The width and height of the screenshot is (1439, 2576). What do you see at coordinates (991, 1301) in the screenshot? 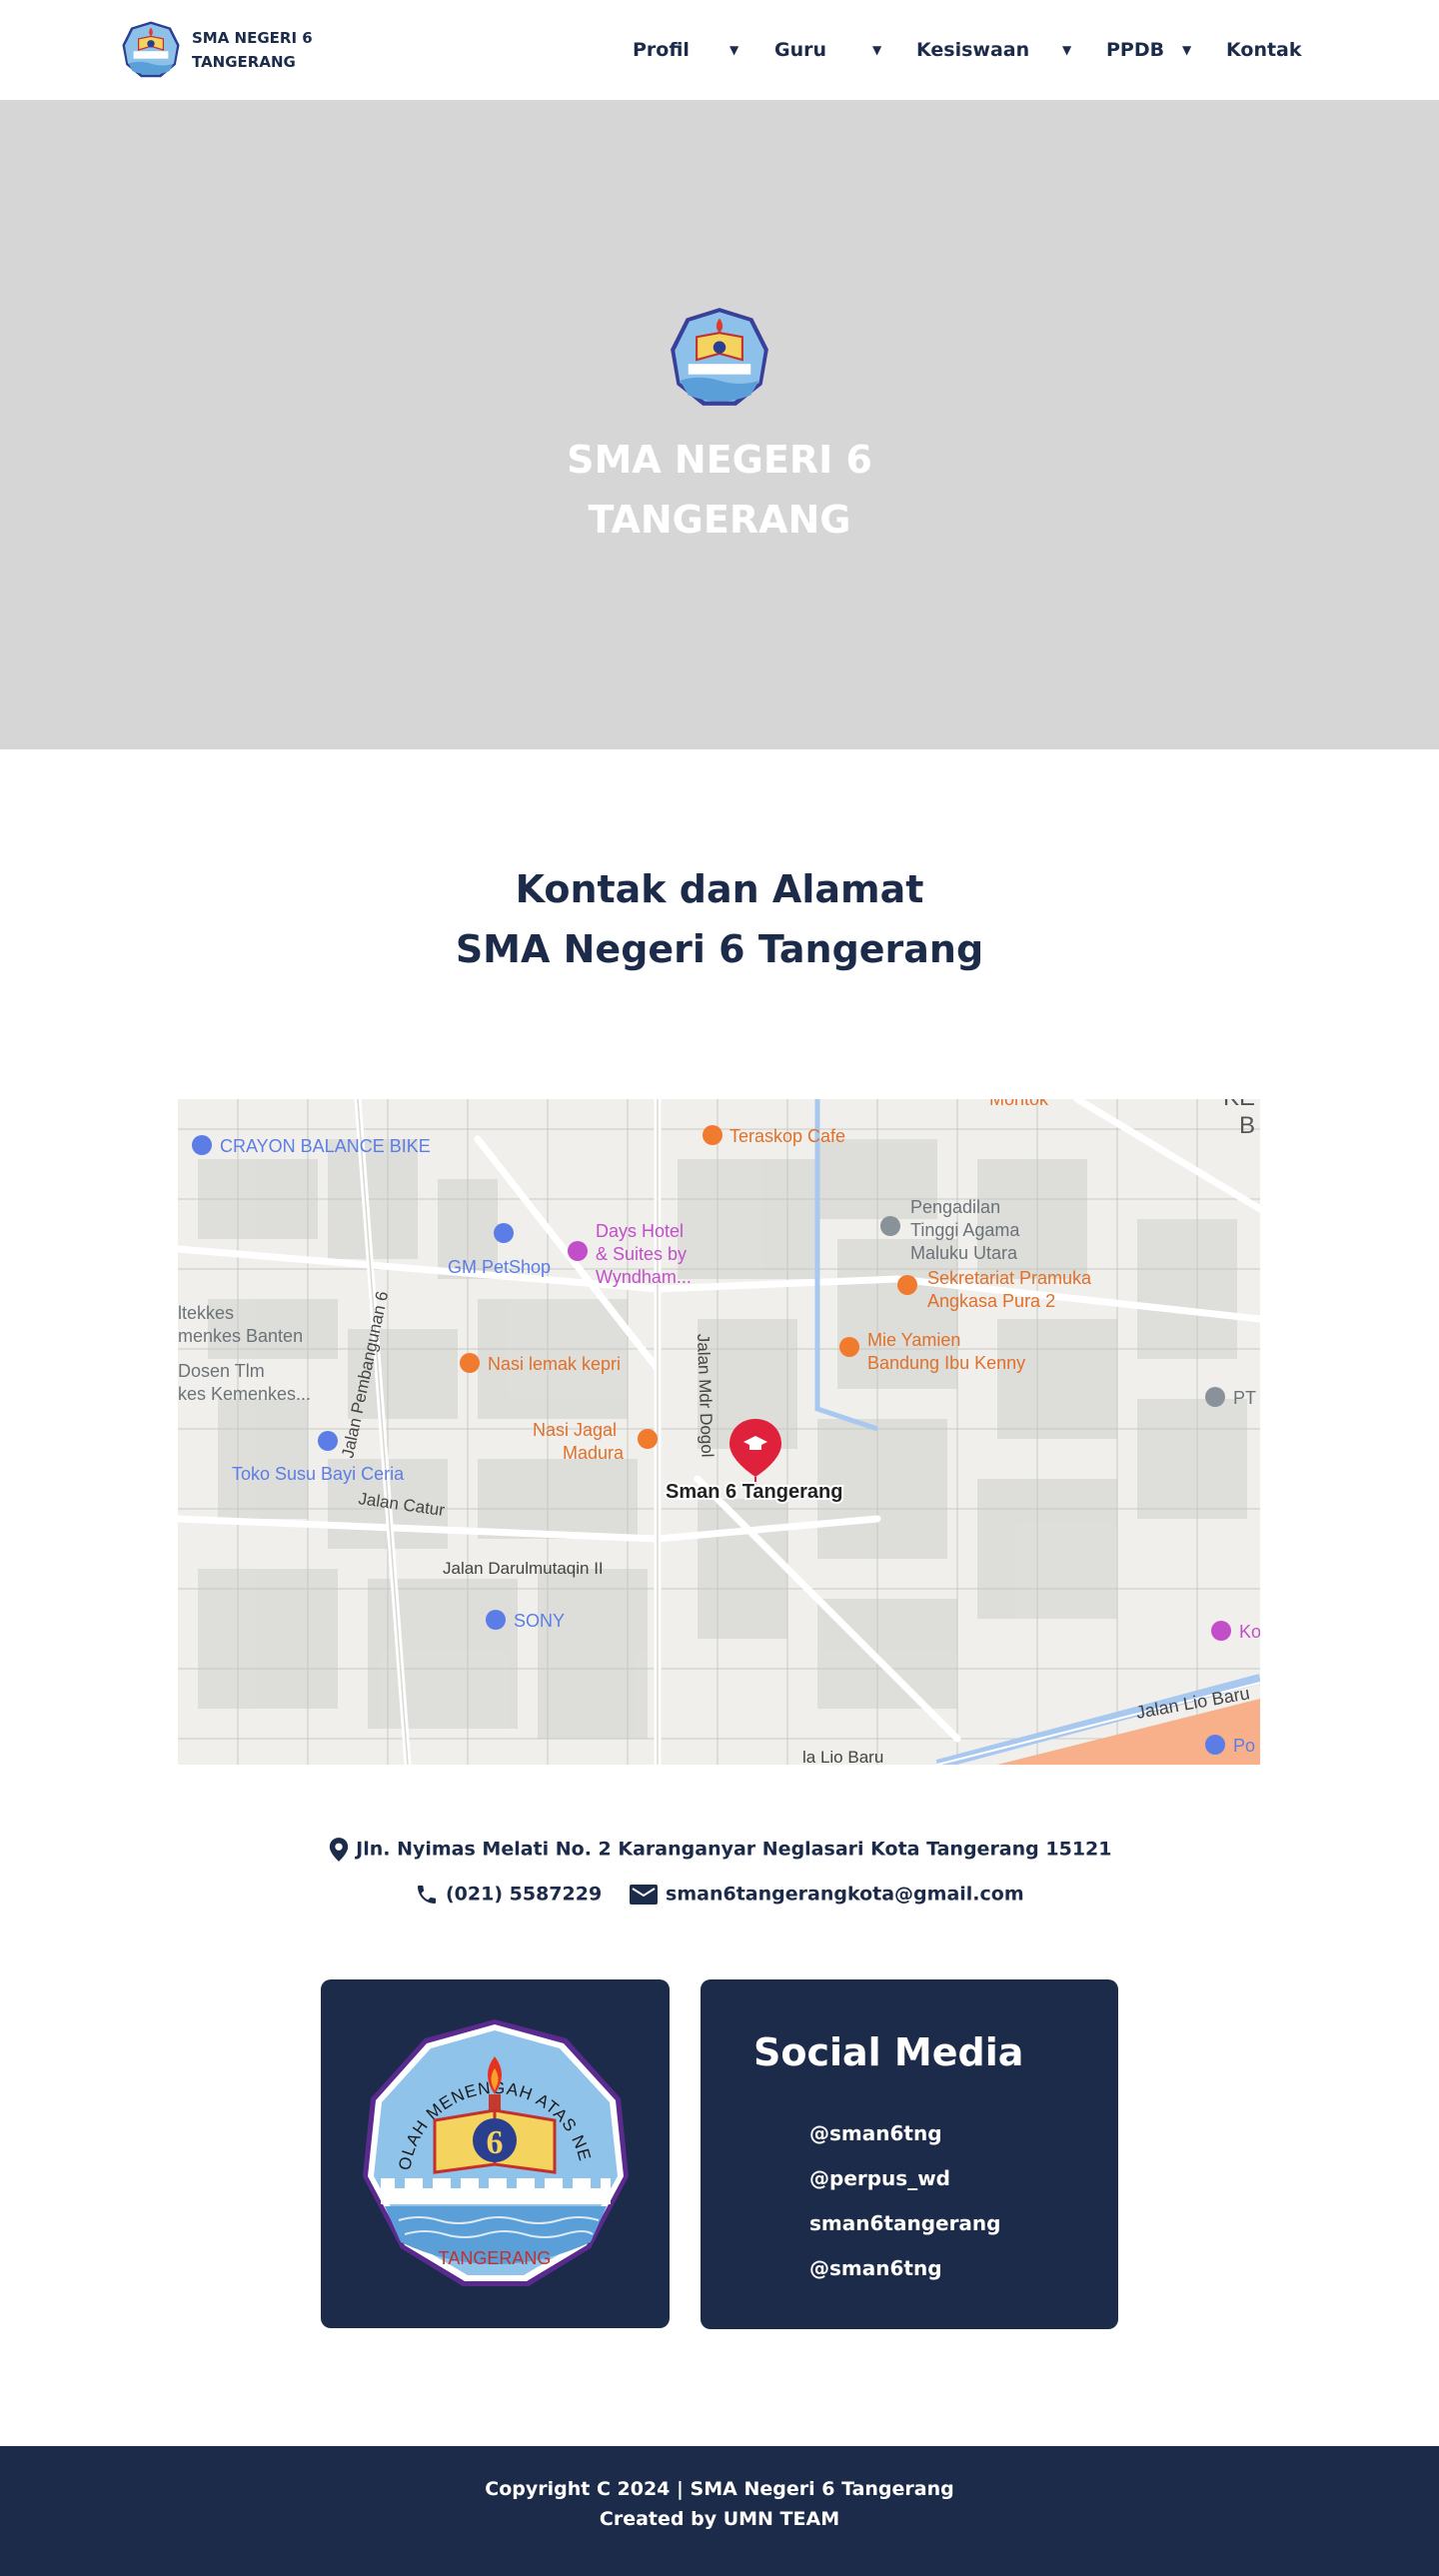
I see `map-place-pramuka-2: Angkasa Pura 2` at bounding box center [991, 1301].